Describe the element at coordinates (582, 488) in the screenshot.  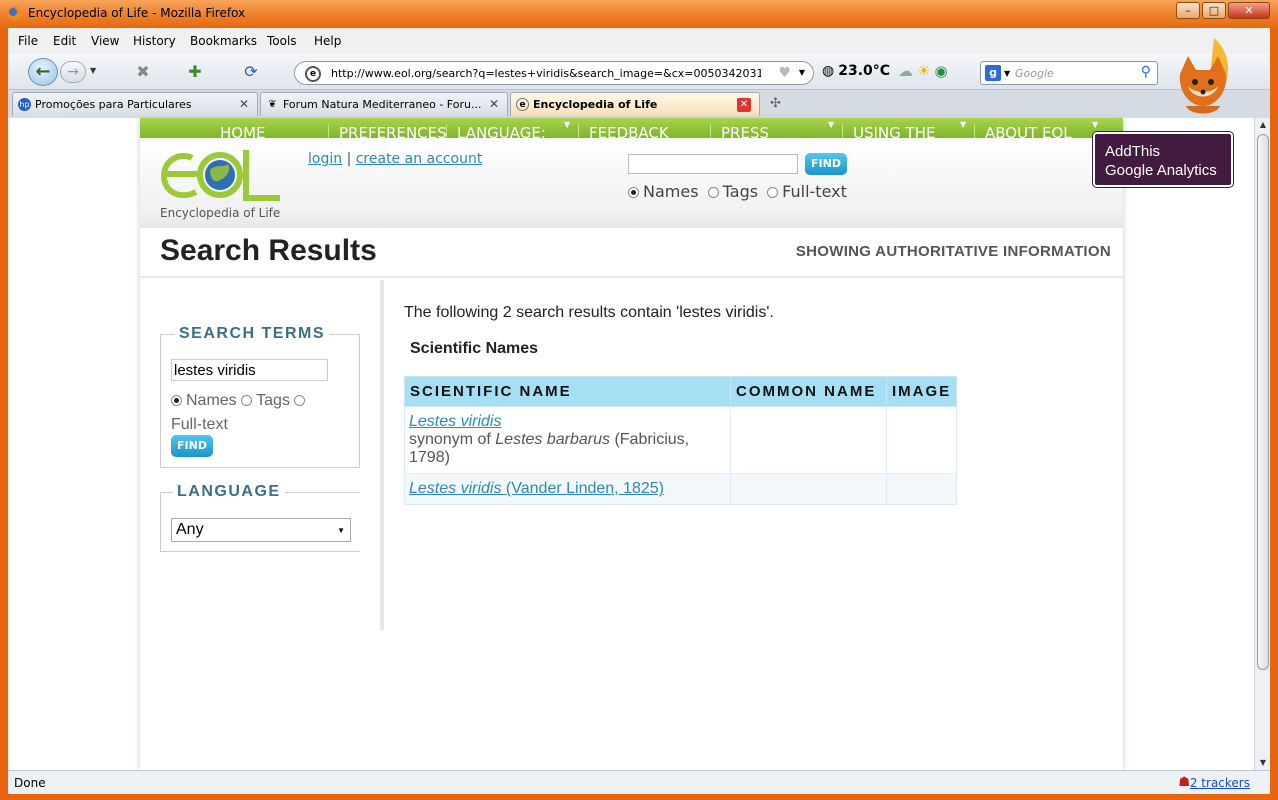
I see `result-author: (Vander Linden, 1825)` at that location.